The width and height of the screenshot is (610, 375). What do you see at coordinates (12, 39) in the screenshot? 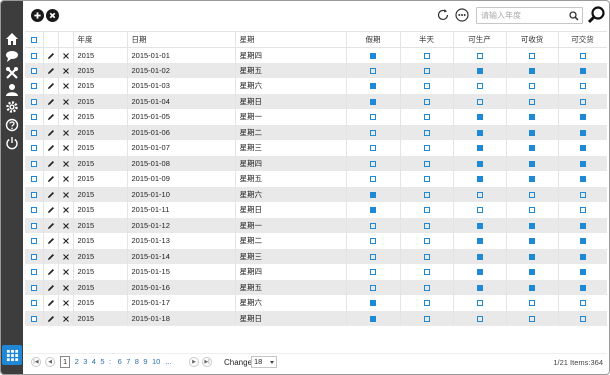
I see `home-icon` at bounding box center [12, 39].